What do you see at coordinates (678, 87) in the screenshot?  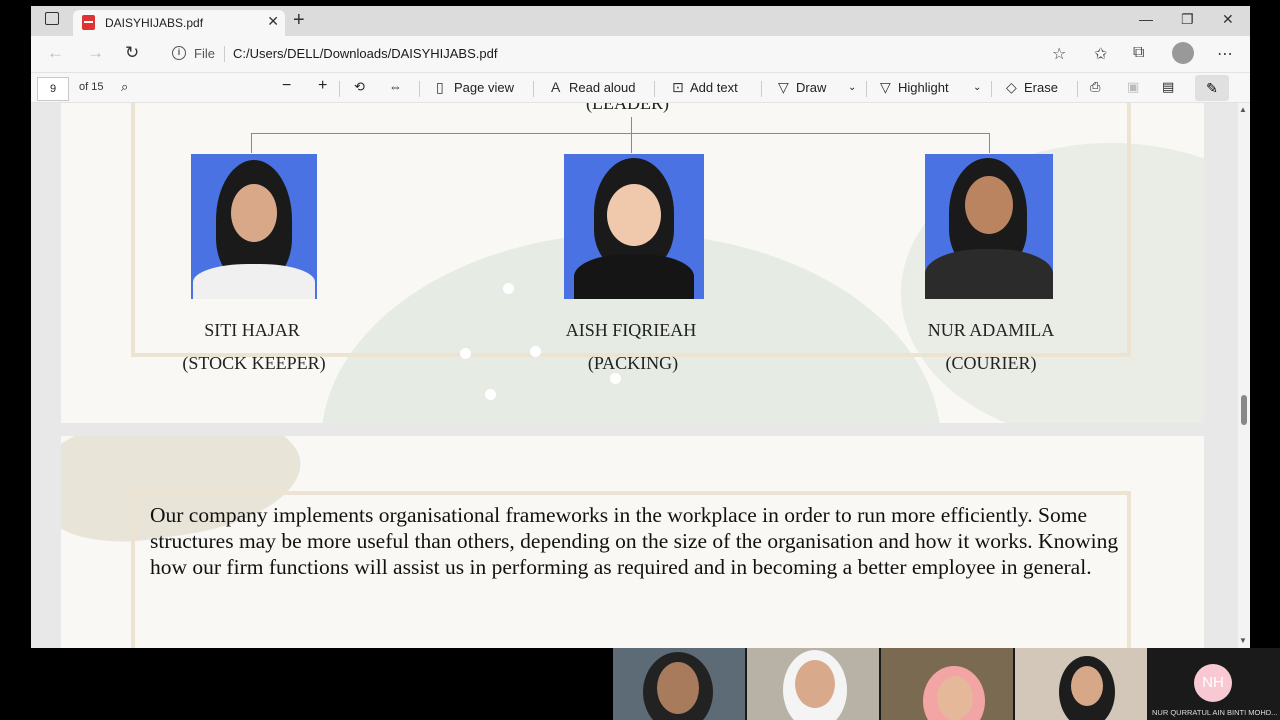 I see `add-text-icon: ⊡` at bounding box center [678, 87].